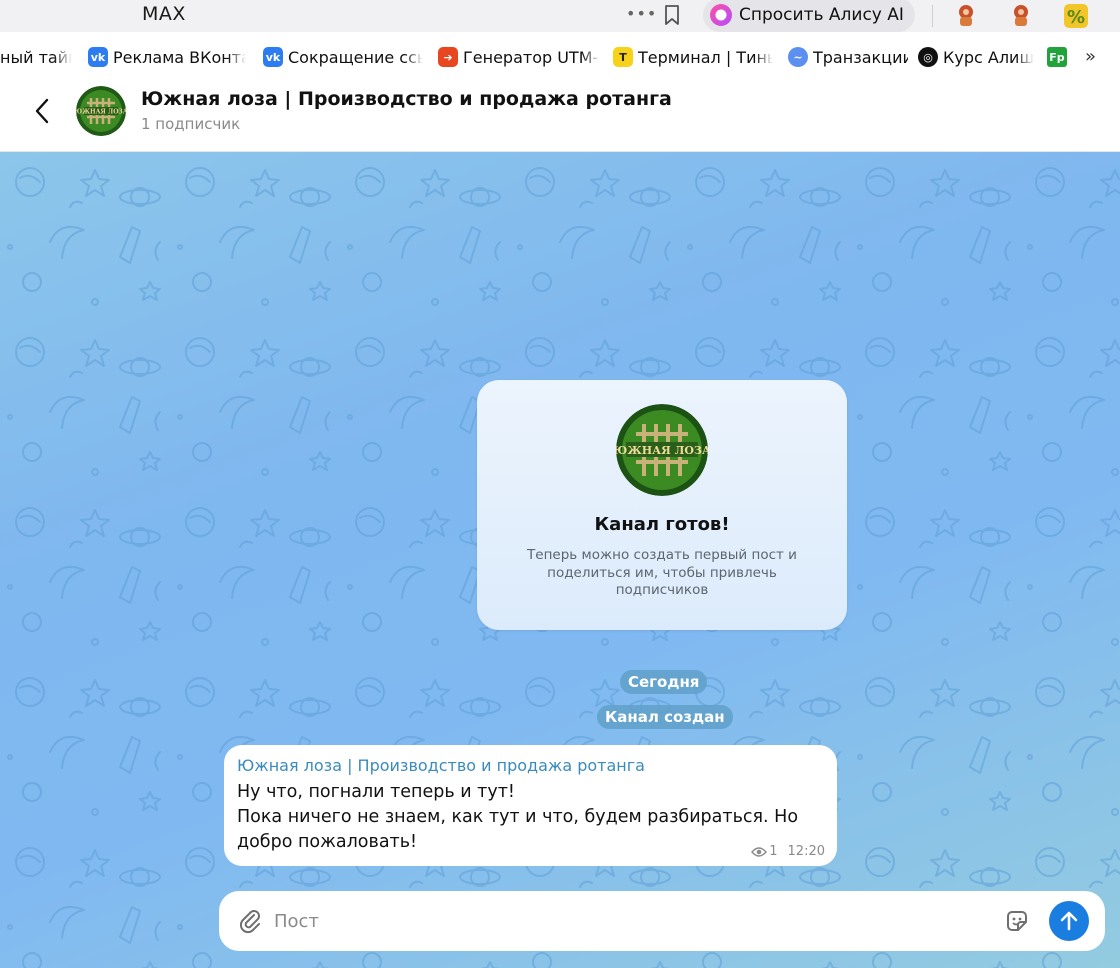 The height and width of the screenshot is (968, 1120). What do you see at coordinates (664, 682) in the screenshot?
I see `date-separator: Сегодня` at bounding box center [664, 682].